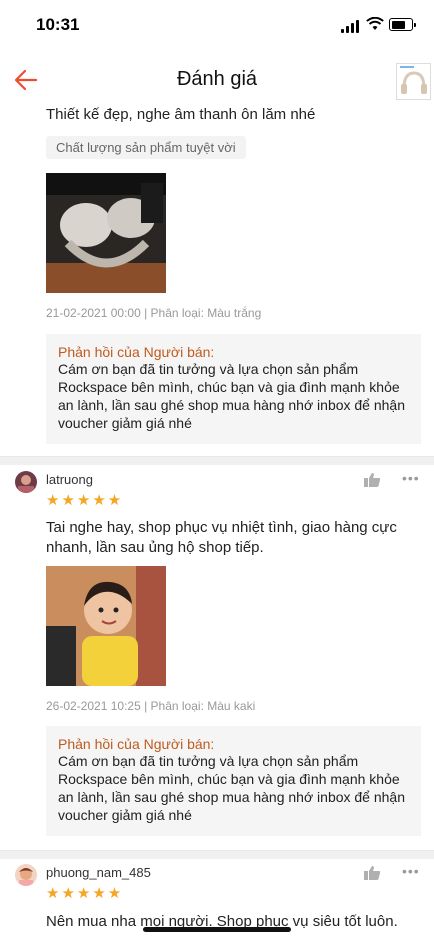 This screenshot has width=434, height=941. I want to click on review-meta: 26-02-2021 10:25 | Phân loại: Màu kaki, so click(151, 706).